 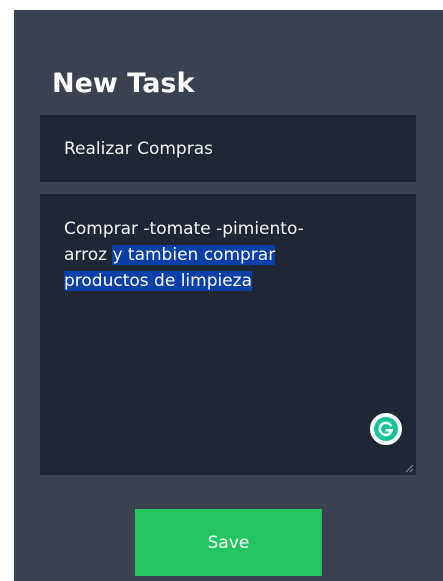 What do you see at coordinates (123, 83) in the screenshot?
I see `form-title: New Task` at bounding box center [123, 83].